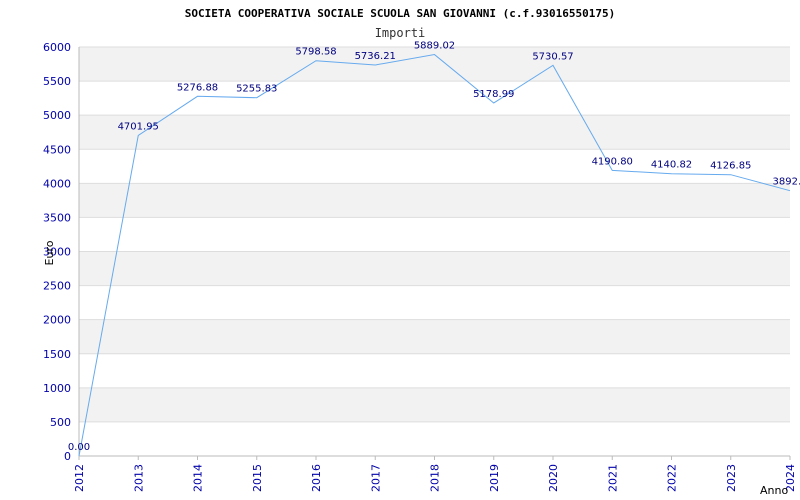  I want to click on data-label: 5730.57, so click(552, 56).